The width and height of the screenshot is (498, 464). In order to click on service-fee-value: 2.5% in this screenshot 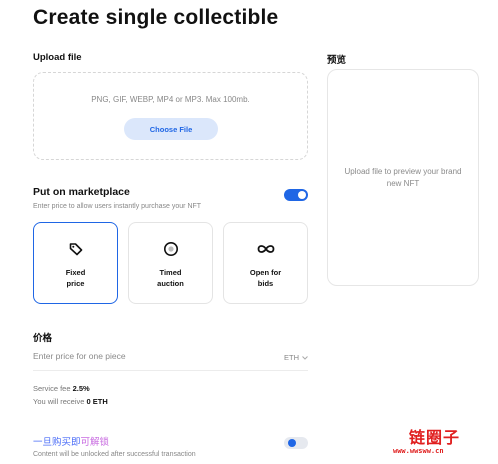, I will do `click(81, 388)`.